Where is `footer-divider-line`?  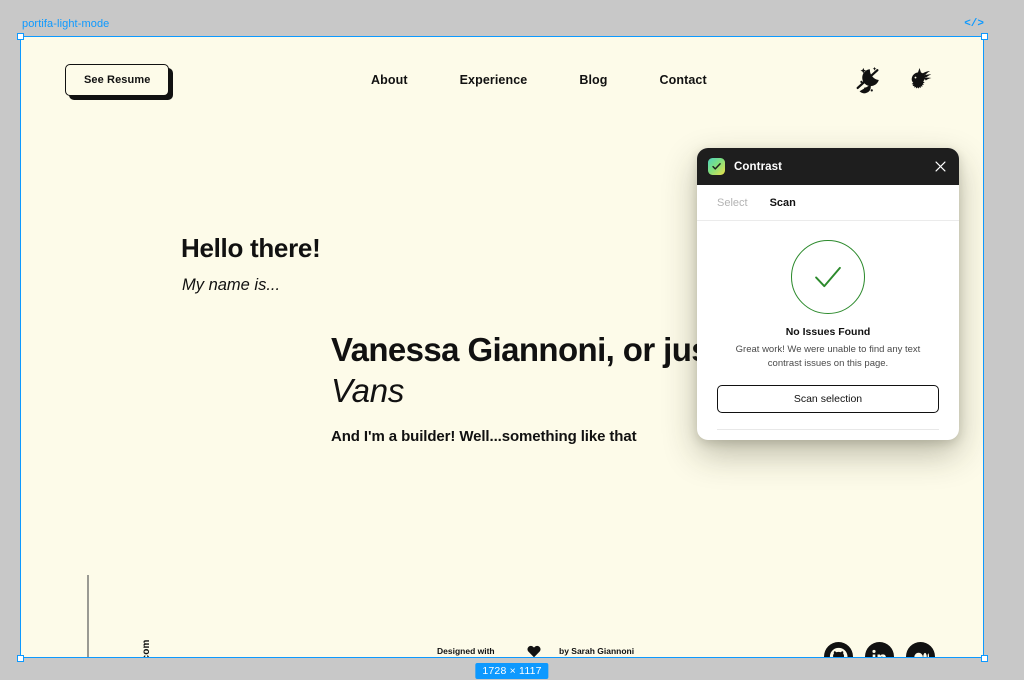
footer-divider-line is located at coordinates (782, 657).